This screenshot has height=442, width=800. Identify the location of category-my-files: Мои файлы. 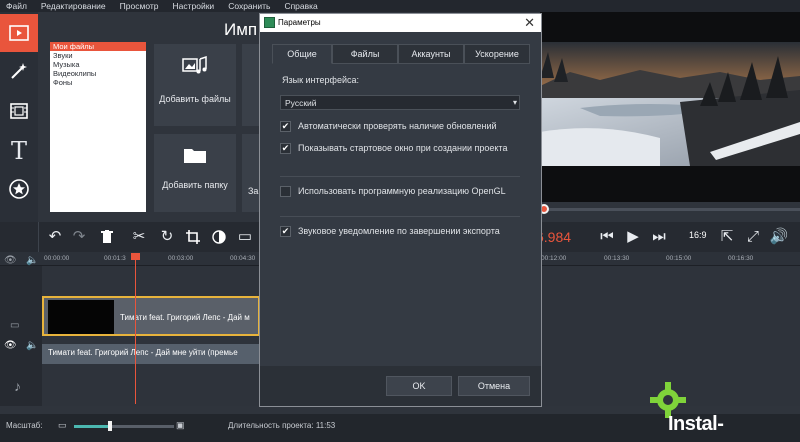
(98, 46).